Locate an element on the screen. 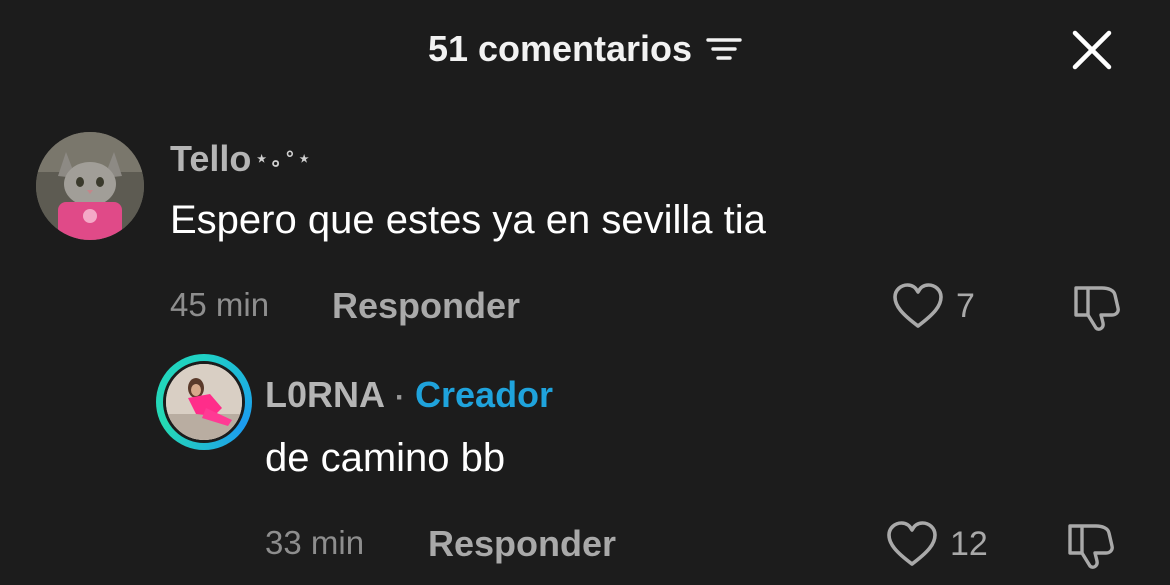 The width and height of the screenshot is (1170, 585). creator-avatar-icon is located at coordinates (204, 402).